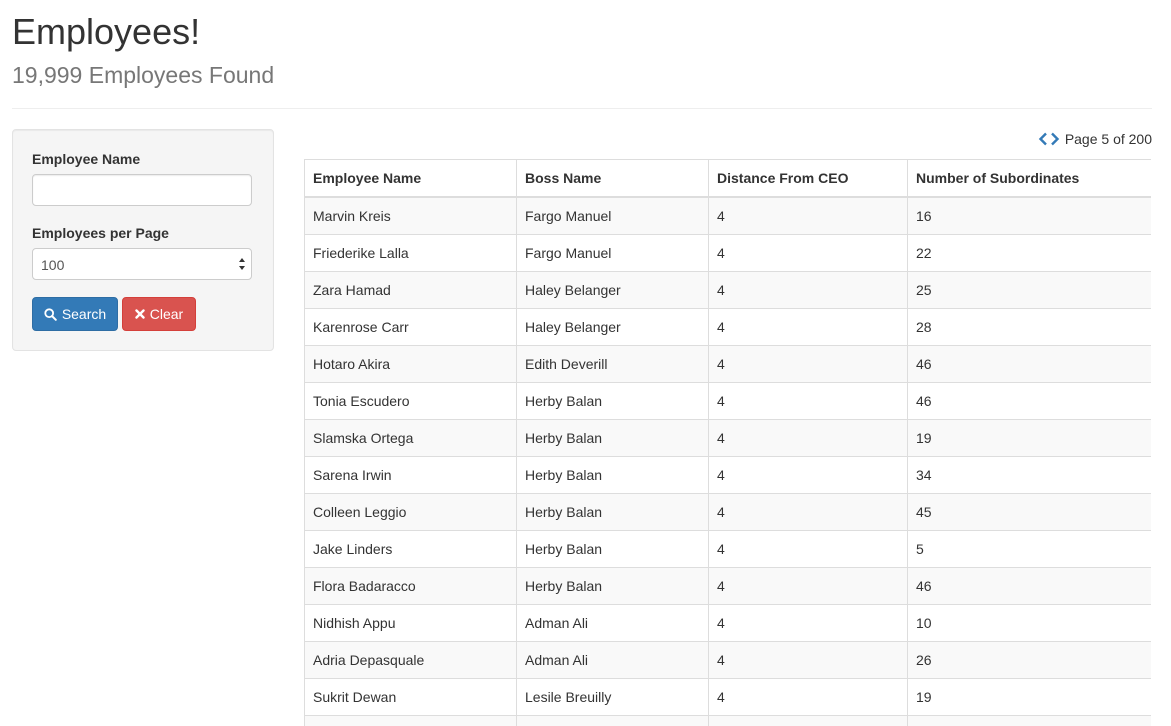  What do you see at coordinates (143, 75) in the screenshot?
I see `results-count: 19,999 Employees Found` at bounding box center [143, 75].